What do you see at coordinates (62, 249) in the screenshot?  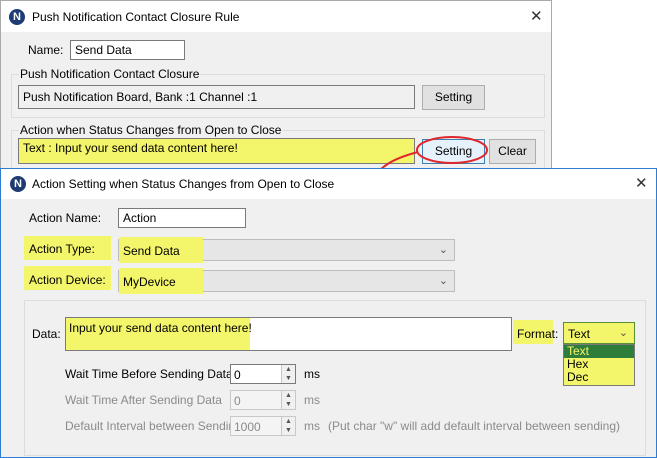 I see `action-type-label: Action Type:` at bounding box center [62, 249].